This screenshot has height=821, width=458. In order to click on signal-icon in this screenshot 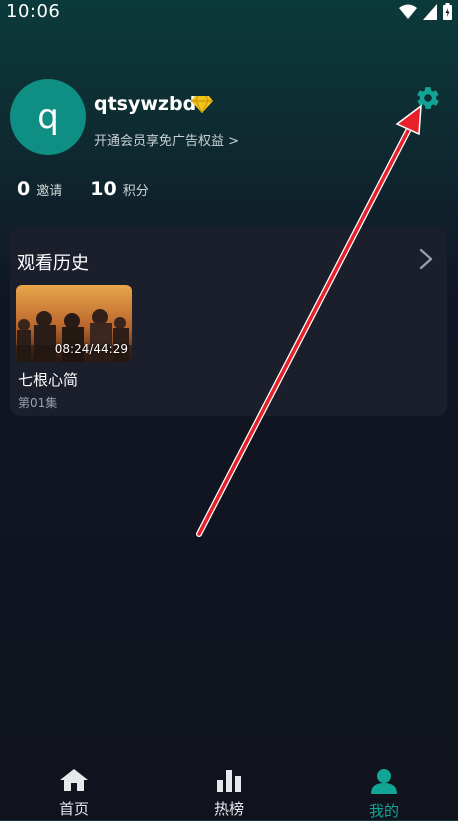, I will do `click(430, 11)`.